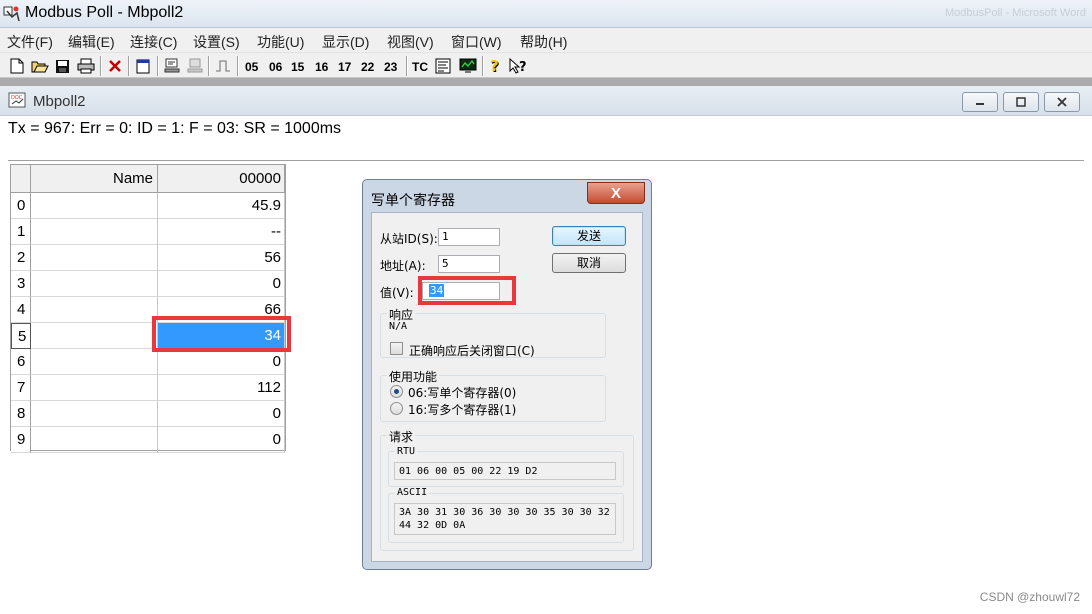  I want to click on annotation-box-grid-value, so click(221, 334).